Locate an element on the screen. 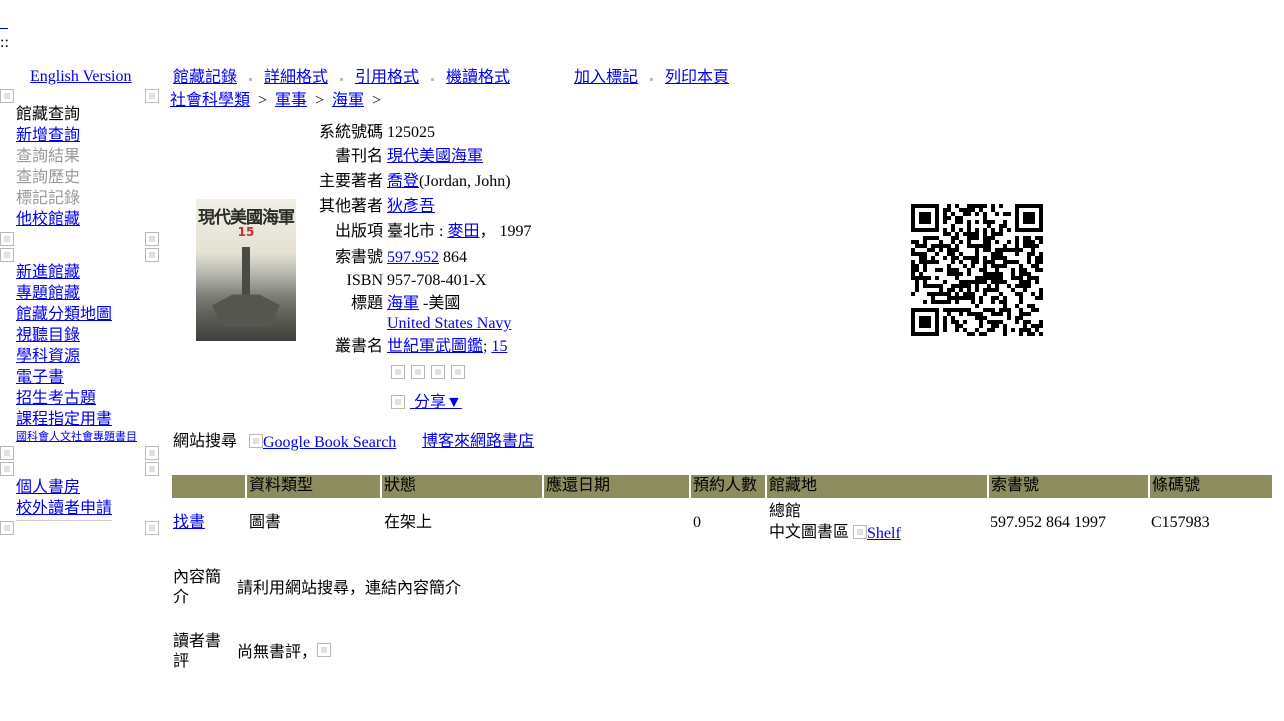  sidebar-item-external-reader: 校外讀者申請 is located at coordinates (64, 508).